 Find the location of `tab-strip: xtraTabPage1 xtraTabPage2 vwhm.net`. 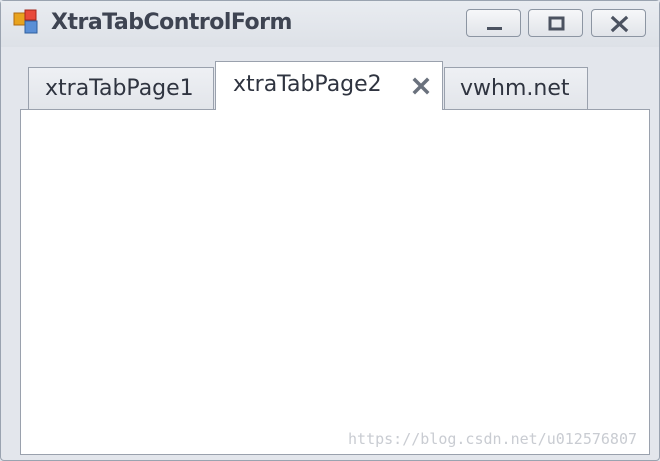

tab-strip: xtraTabPage1 xtraTabPage2 vwhm.net is located at coordinates (330, 78).